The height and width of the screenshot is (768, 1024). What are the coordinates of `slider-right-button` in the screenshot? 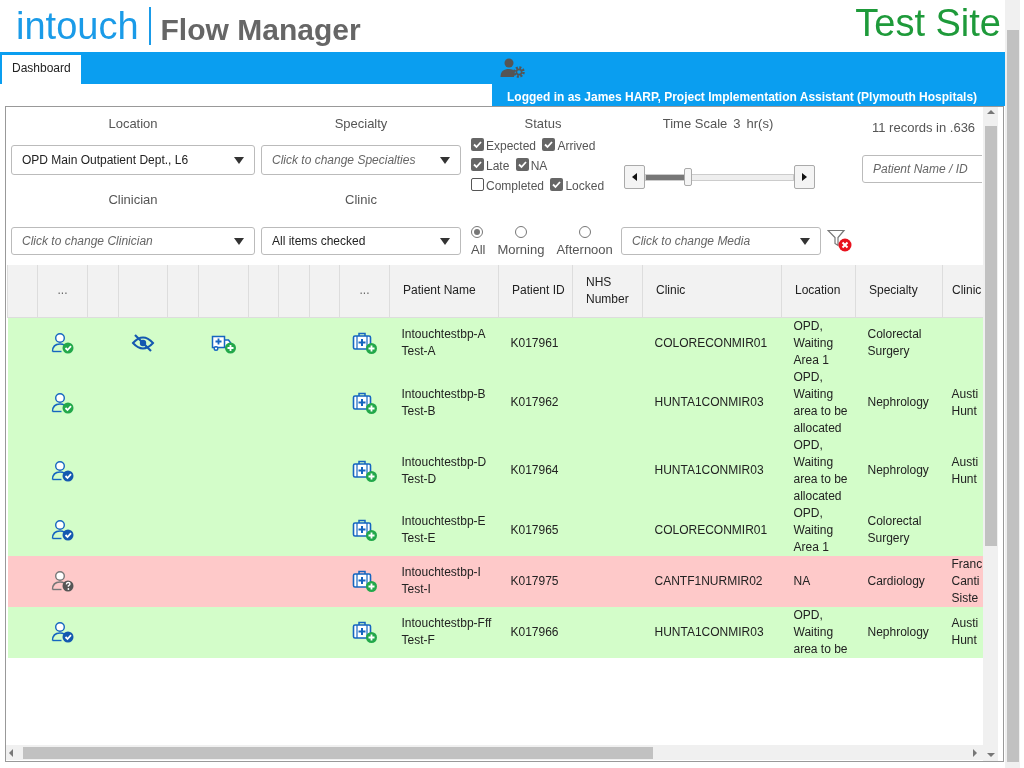 It's located at (804, 177).